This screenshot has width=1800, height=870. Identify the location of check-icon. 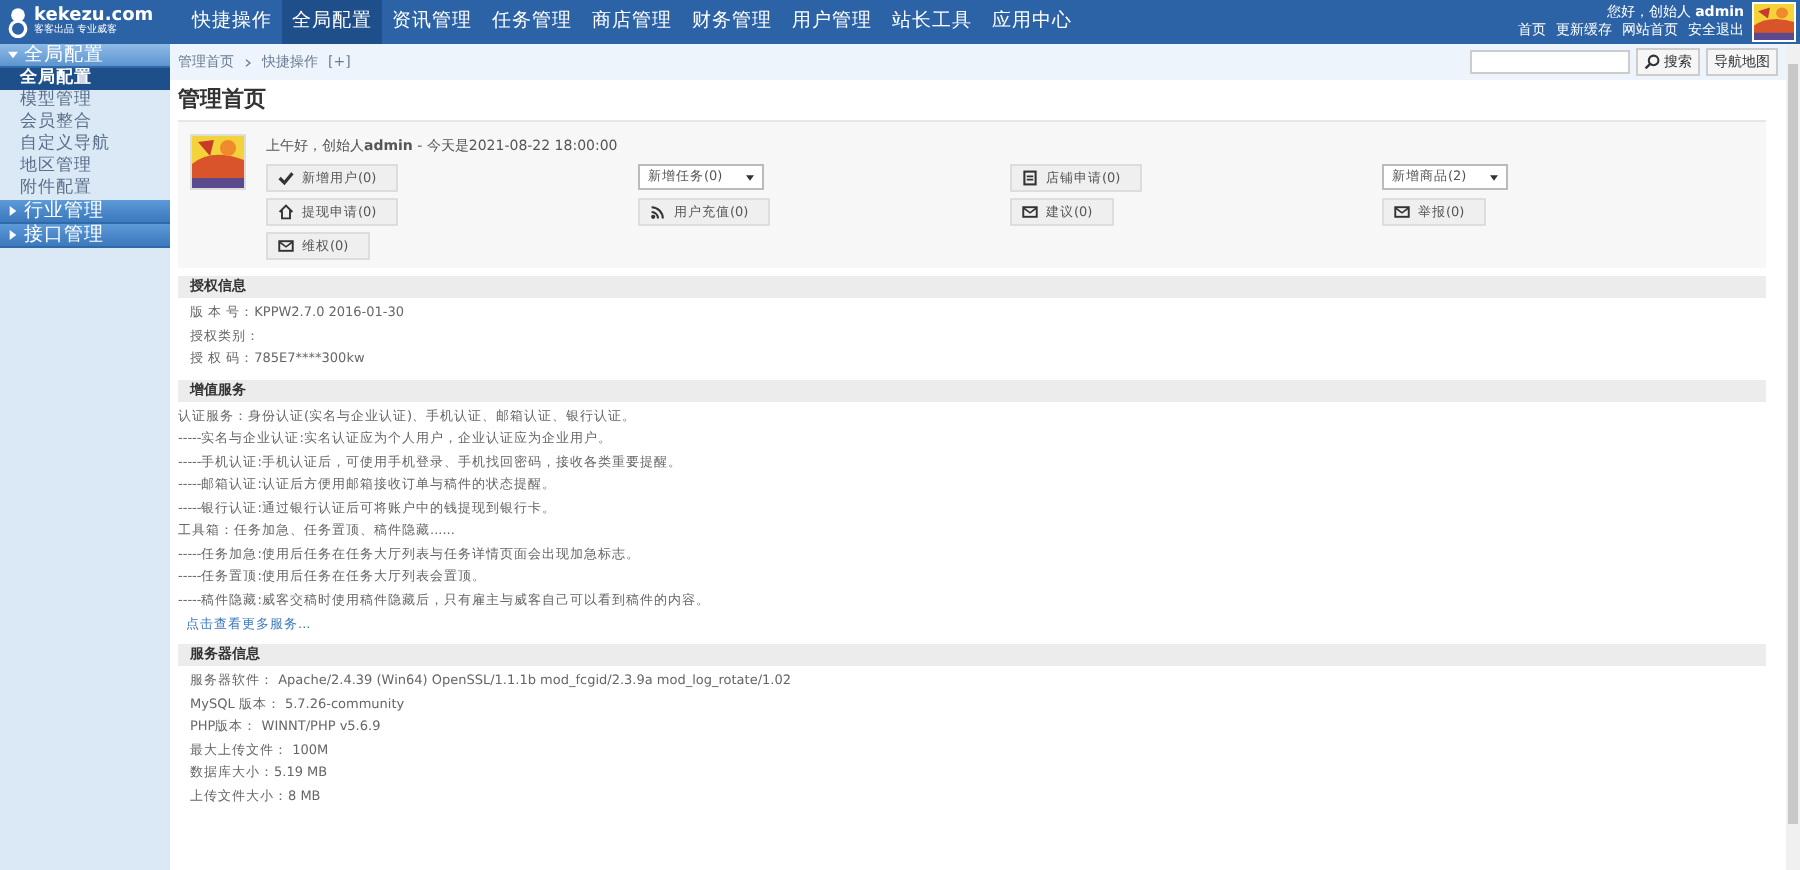
(286, 178).